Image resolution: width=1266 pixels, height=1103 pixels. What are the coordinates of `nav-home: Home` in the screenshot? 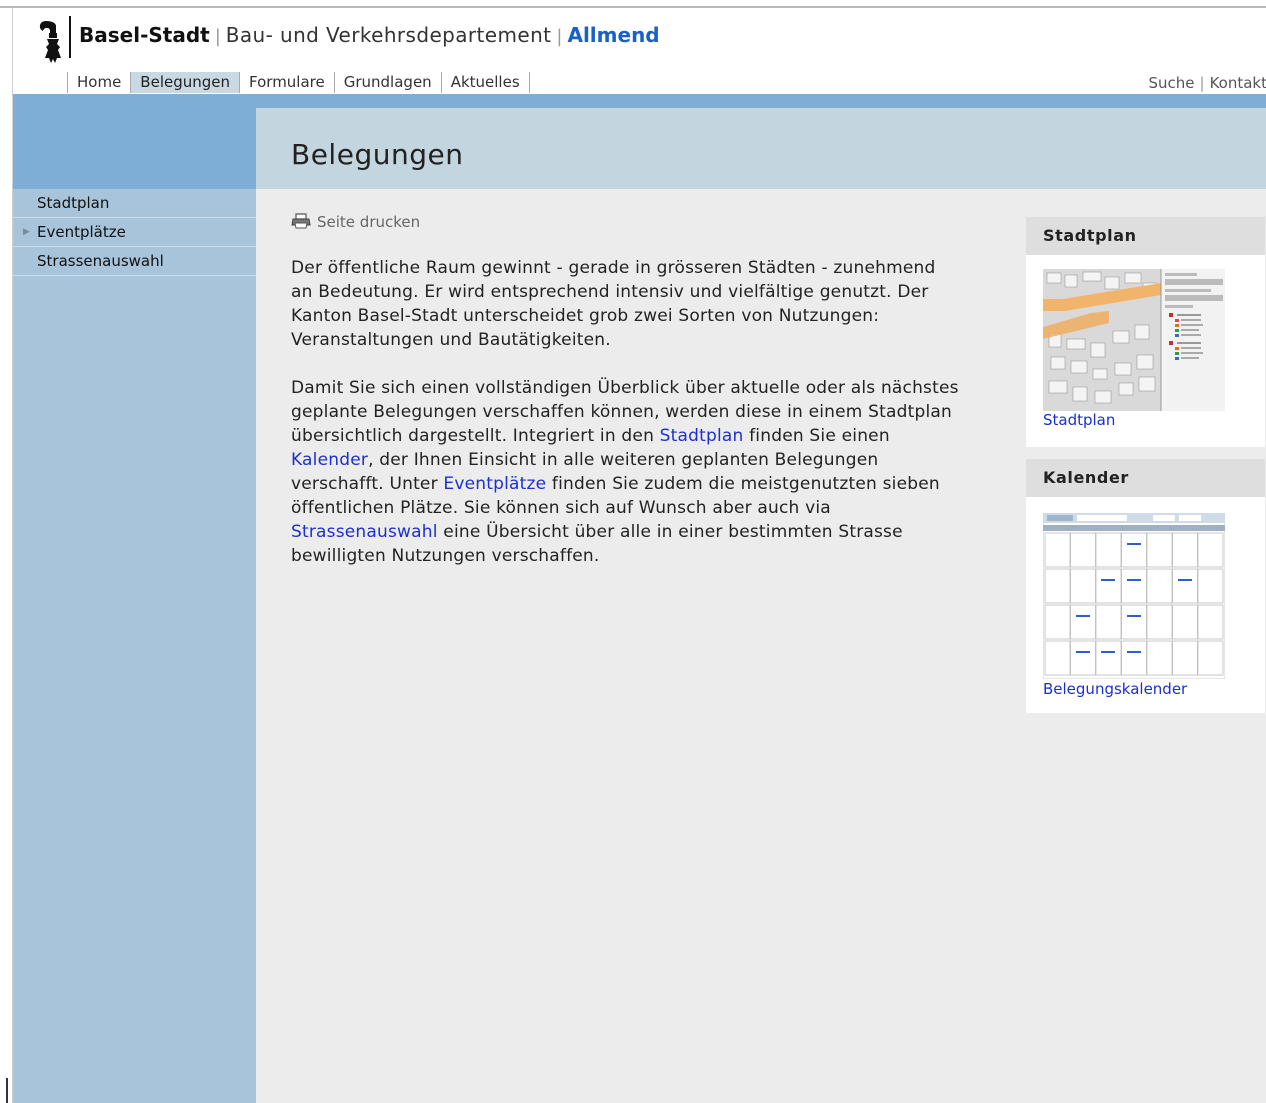 It's located at (98, 82).